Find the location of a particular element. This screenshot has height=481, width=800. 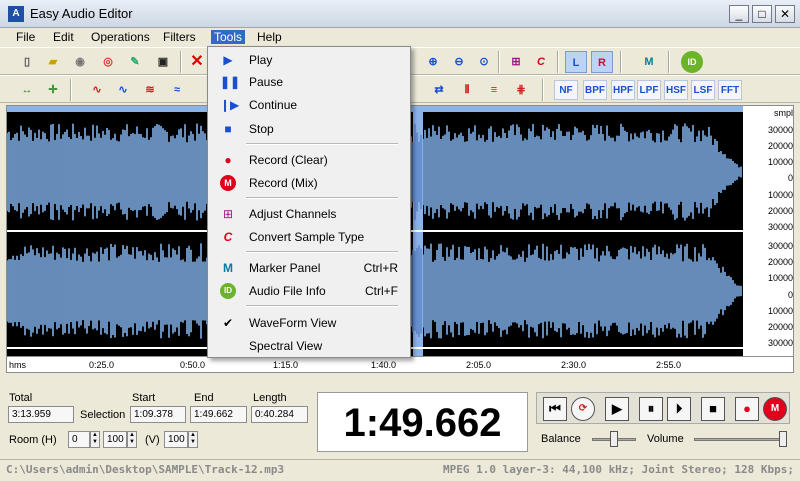

convert-sample-icon: C is located at coordinates (541, 62).